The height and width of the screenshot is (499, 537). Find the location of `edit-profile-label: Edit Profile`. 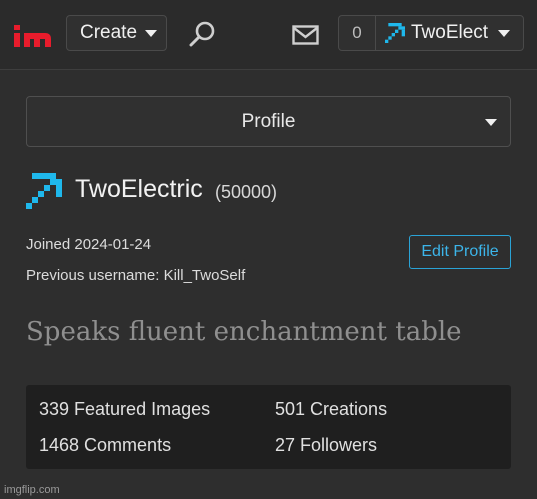

edit-profile-label: Edit Profile is located at coordinates (460, 251).